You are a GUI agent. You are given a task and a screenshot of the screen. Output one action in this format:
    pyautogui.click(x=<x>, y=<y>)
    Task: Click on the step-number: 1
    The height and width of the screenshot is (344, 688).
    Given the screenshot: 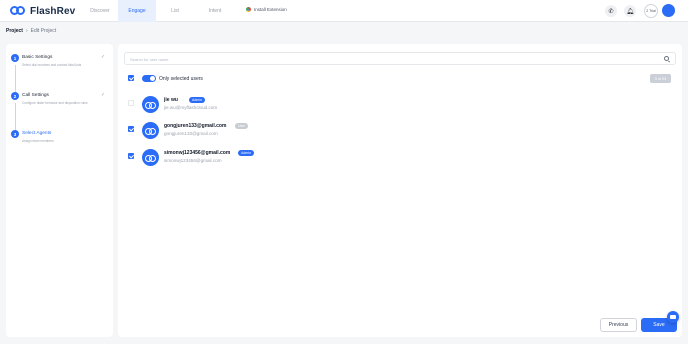 What is the action you would take?
    pyautogui.click(x=15, y=58)
    